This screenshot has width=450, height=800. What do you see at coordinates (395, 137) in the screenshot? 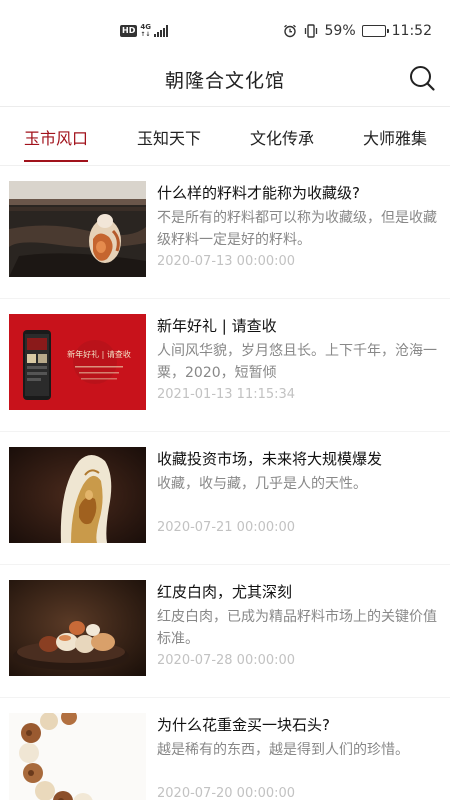
I see `tab-dashi-yaji: 大师雅集` at bounding box center [395, 137].